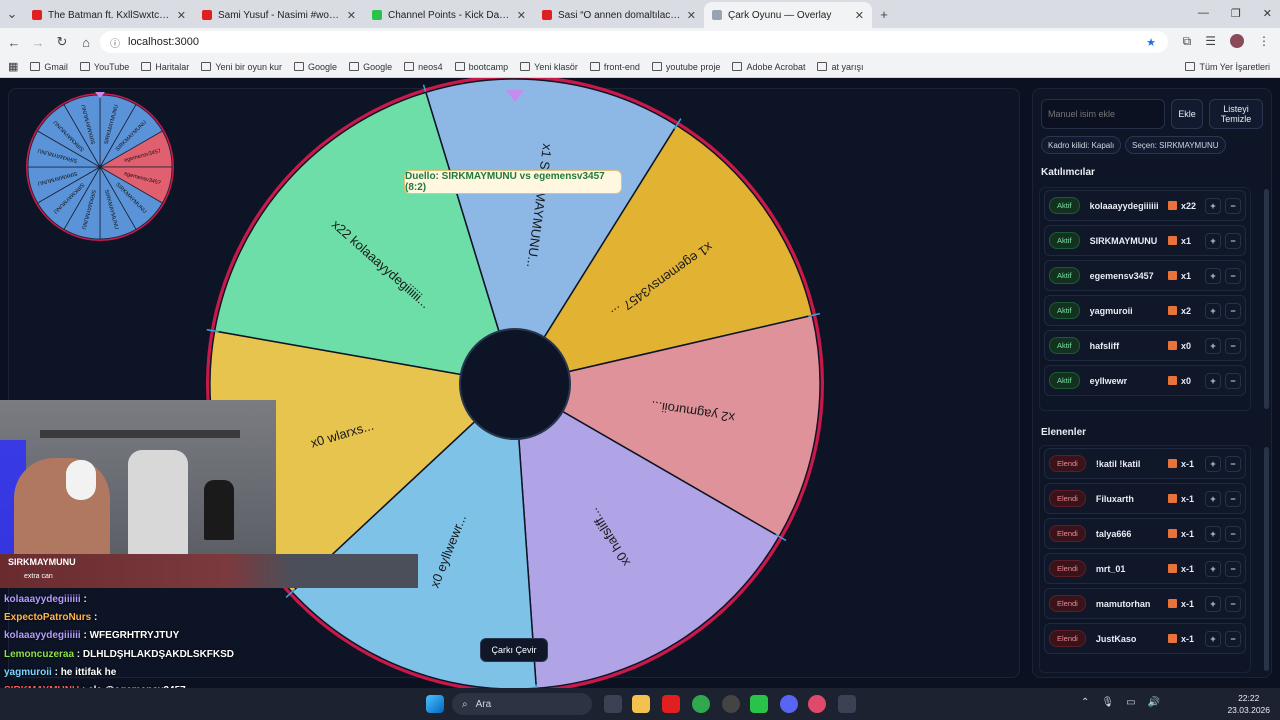 The height and width of the screenshot is (720, 1280). What do you see at coordinates (1264, 41) in the screenshot?
I see `menu-icon: ⋮` at bounding box center [1264, 41].